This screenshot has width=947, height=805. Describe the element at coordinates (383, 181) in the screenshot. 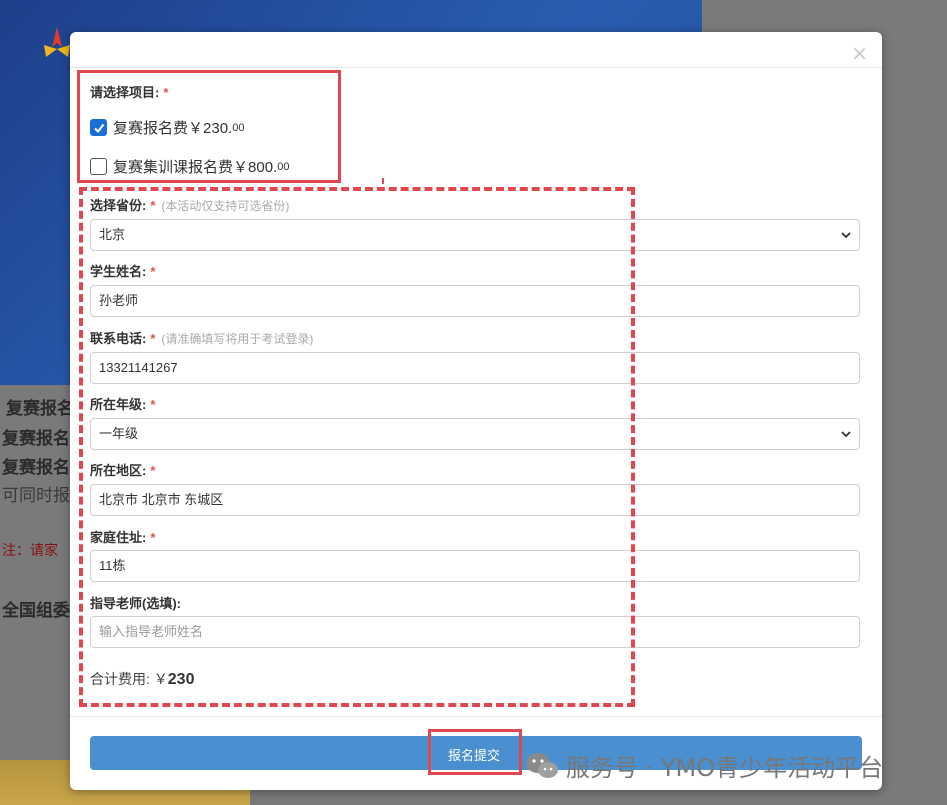

I see `annotation-tick` at that location.